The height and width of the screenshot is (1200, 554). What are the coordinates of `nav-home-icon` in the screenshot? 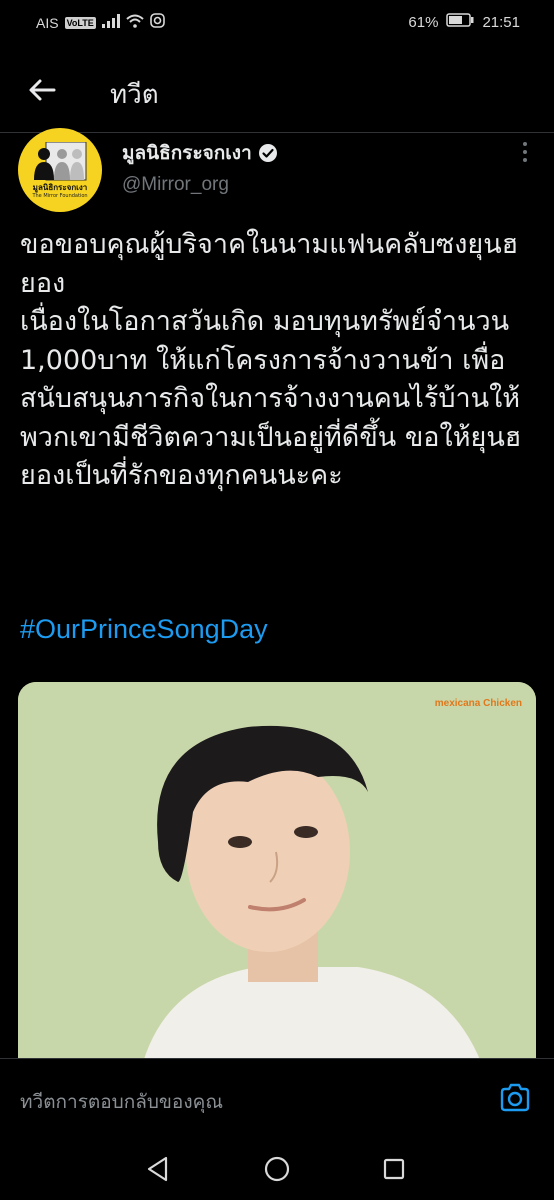 It's located at (277, 1169).